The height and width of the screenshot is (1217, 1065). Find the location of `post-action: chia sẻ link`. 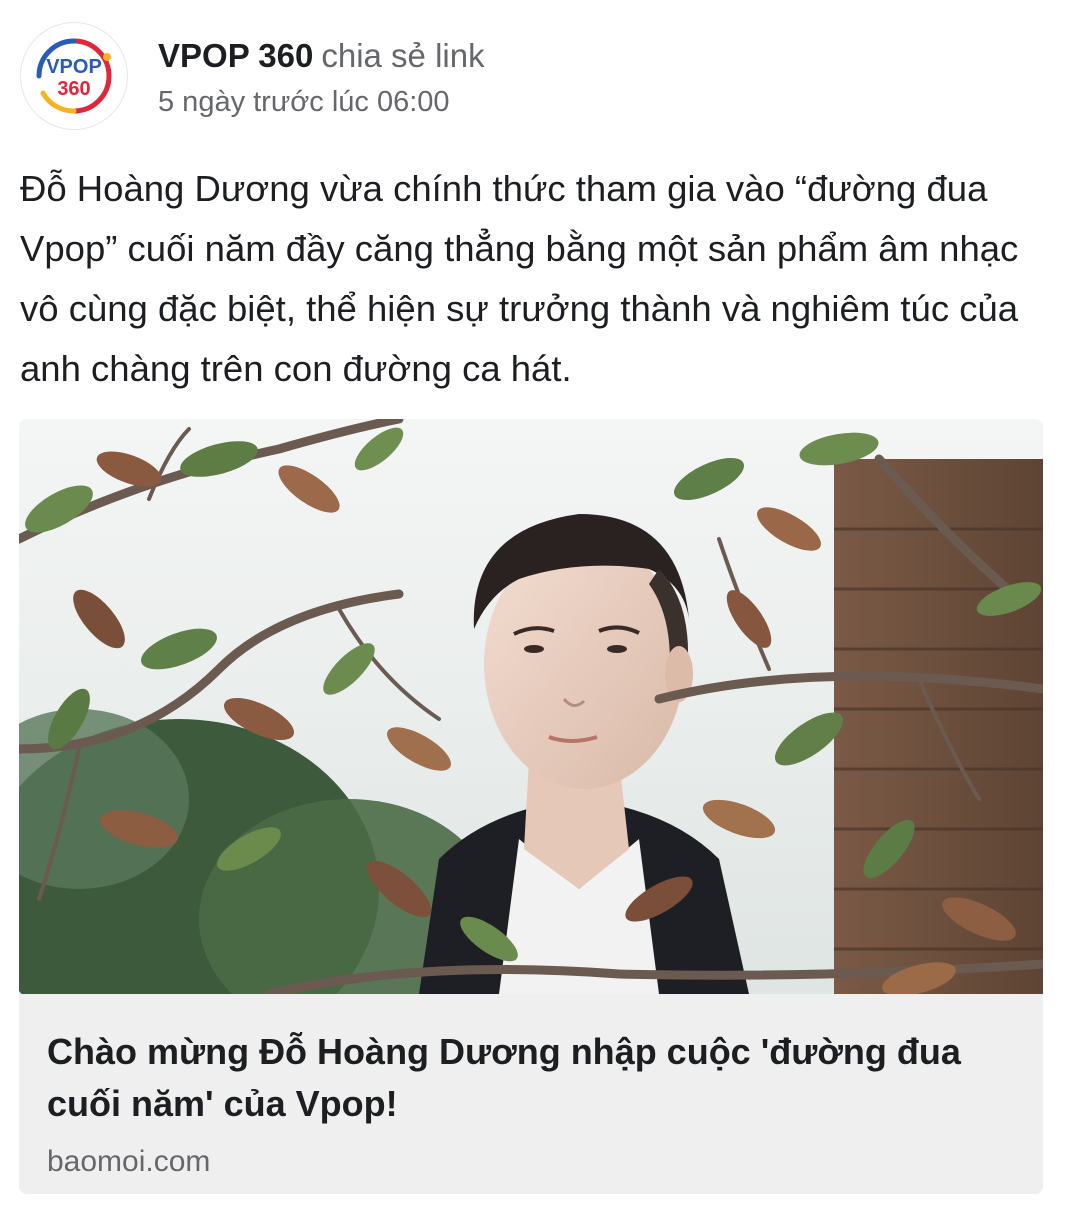

post-action: chia sẻ link is located at coordinates (403, 55).